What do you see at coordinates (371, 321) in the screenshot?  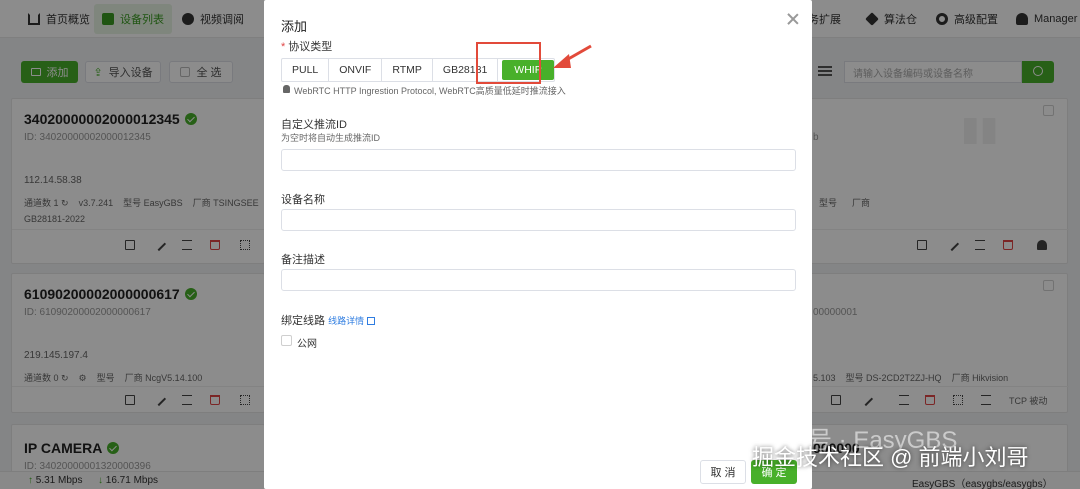 I see `external-link-icon` at bounding box center [371, 321].